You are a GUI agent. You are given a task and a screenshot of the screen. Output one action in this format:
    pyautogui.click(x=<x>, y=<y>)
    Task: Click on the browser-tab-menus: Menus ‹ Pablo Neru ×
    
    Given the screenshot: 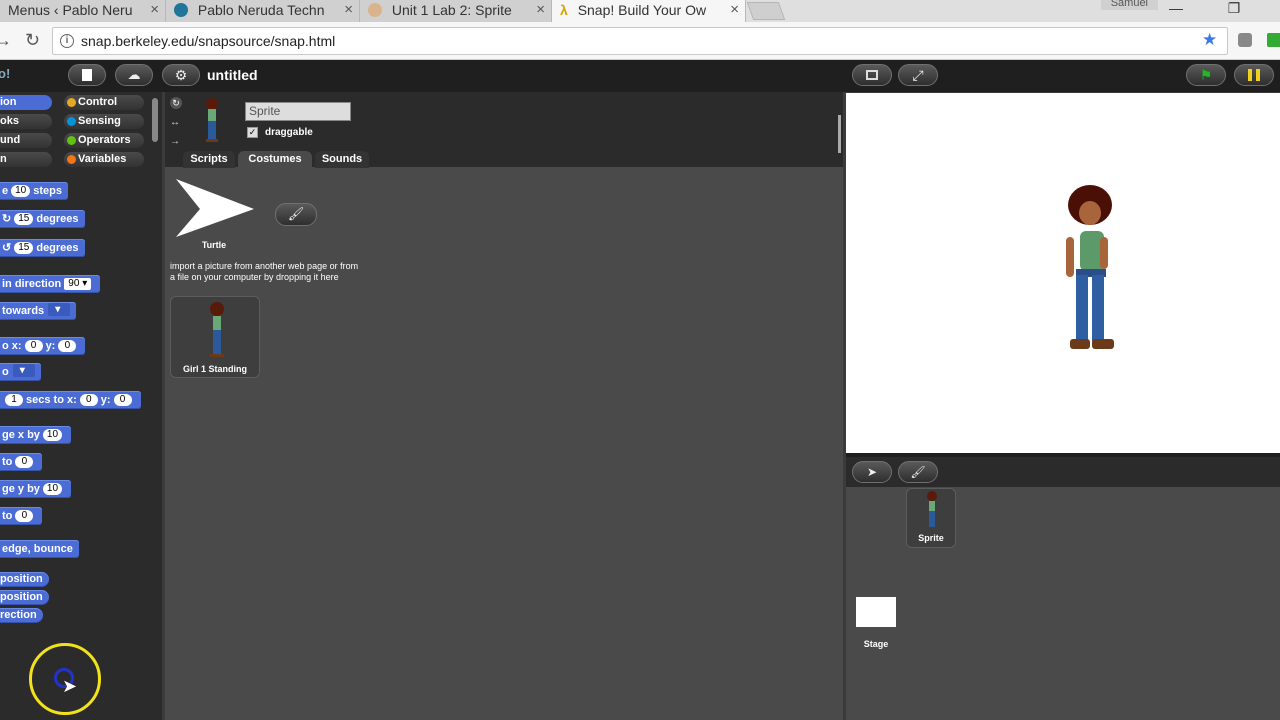 What is the action you would take?
    pyautogui.click(x=83, y=11)
    